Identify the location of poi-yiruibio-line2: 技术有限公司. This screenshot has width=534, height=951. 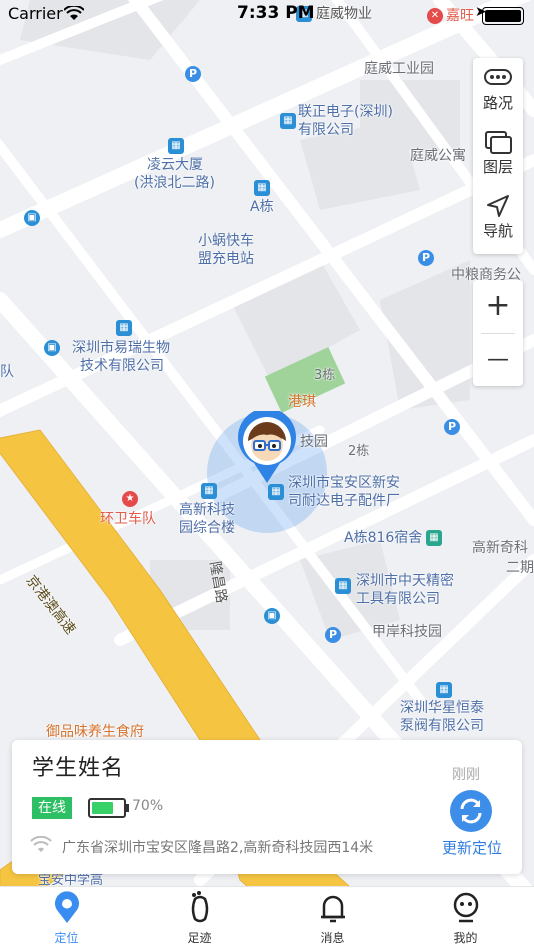
(122, 366).